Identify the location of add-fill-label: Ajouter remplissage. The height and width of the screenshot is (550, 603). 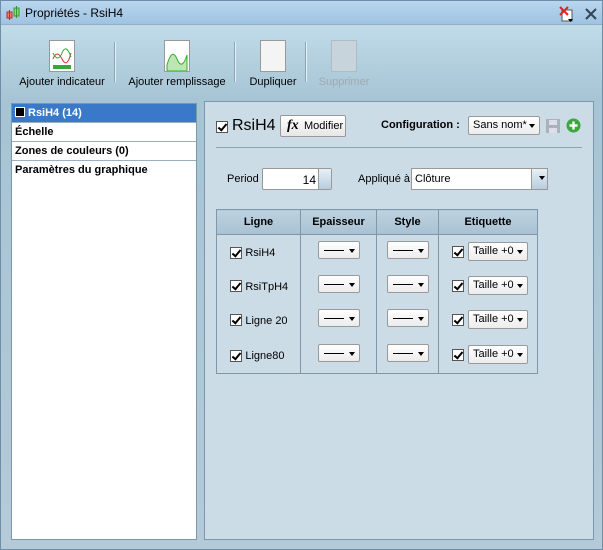
(177, 82).